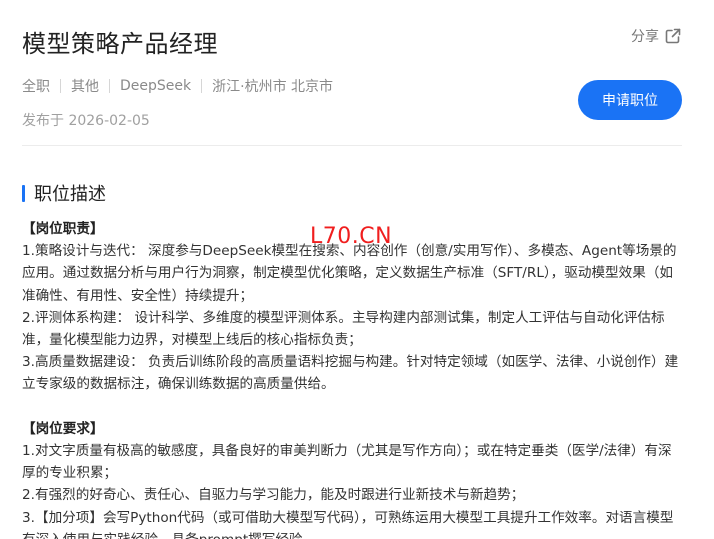  What do you see at coordinates (23, 193) in the screenshot?
I see `section-accent-bar` at bounding box center [23, 193].